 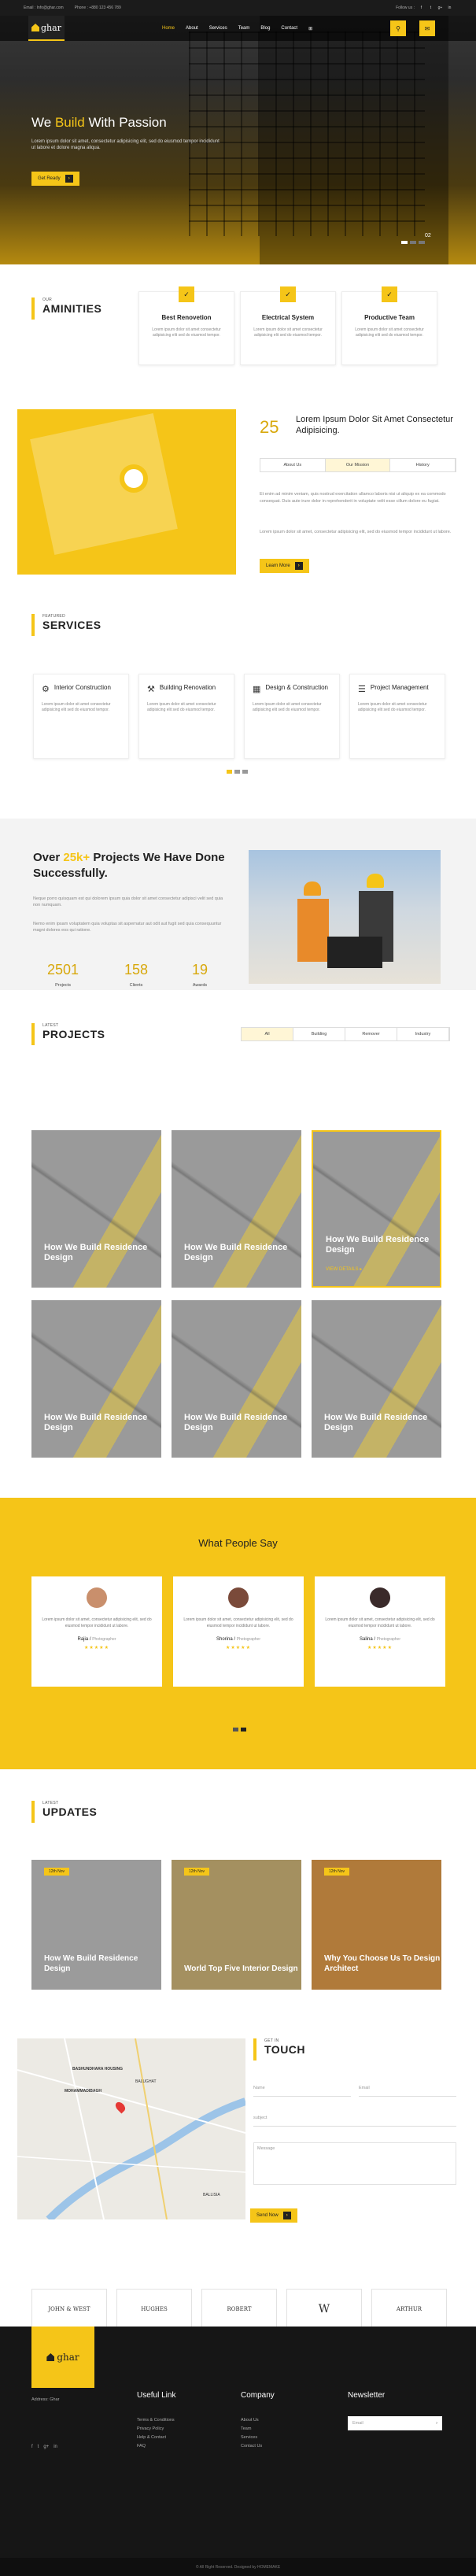 I want to click on update-card: 12th Nov How We Build Residence Design, so click(x=96, y=1925).